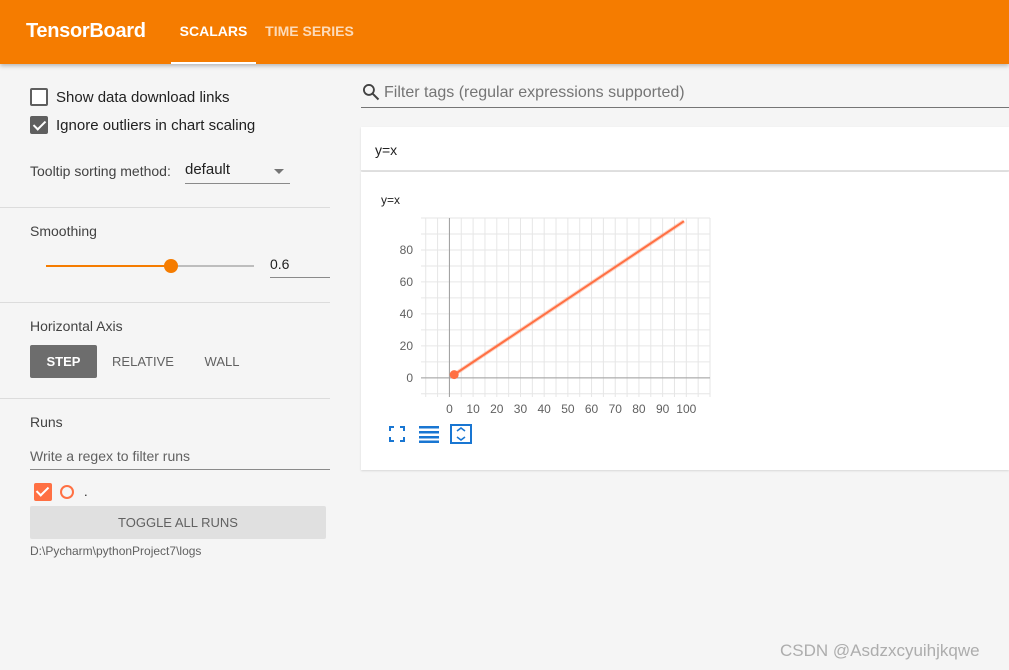  What do you see at coordinates (397, 434) in the screenshot?
I see `fullscreen-icon` at bounding box center [397, 434].